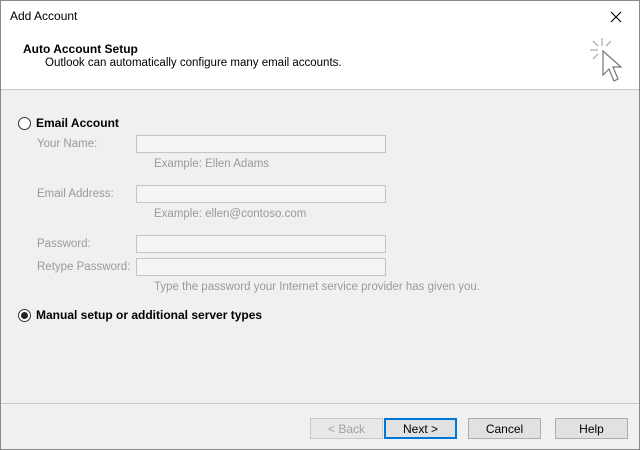 The image size is (640, 450). What do you see at coordinates (261, 194) in the screenshot?
I see `email-address-field` at bounding box center [261, 194].